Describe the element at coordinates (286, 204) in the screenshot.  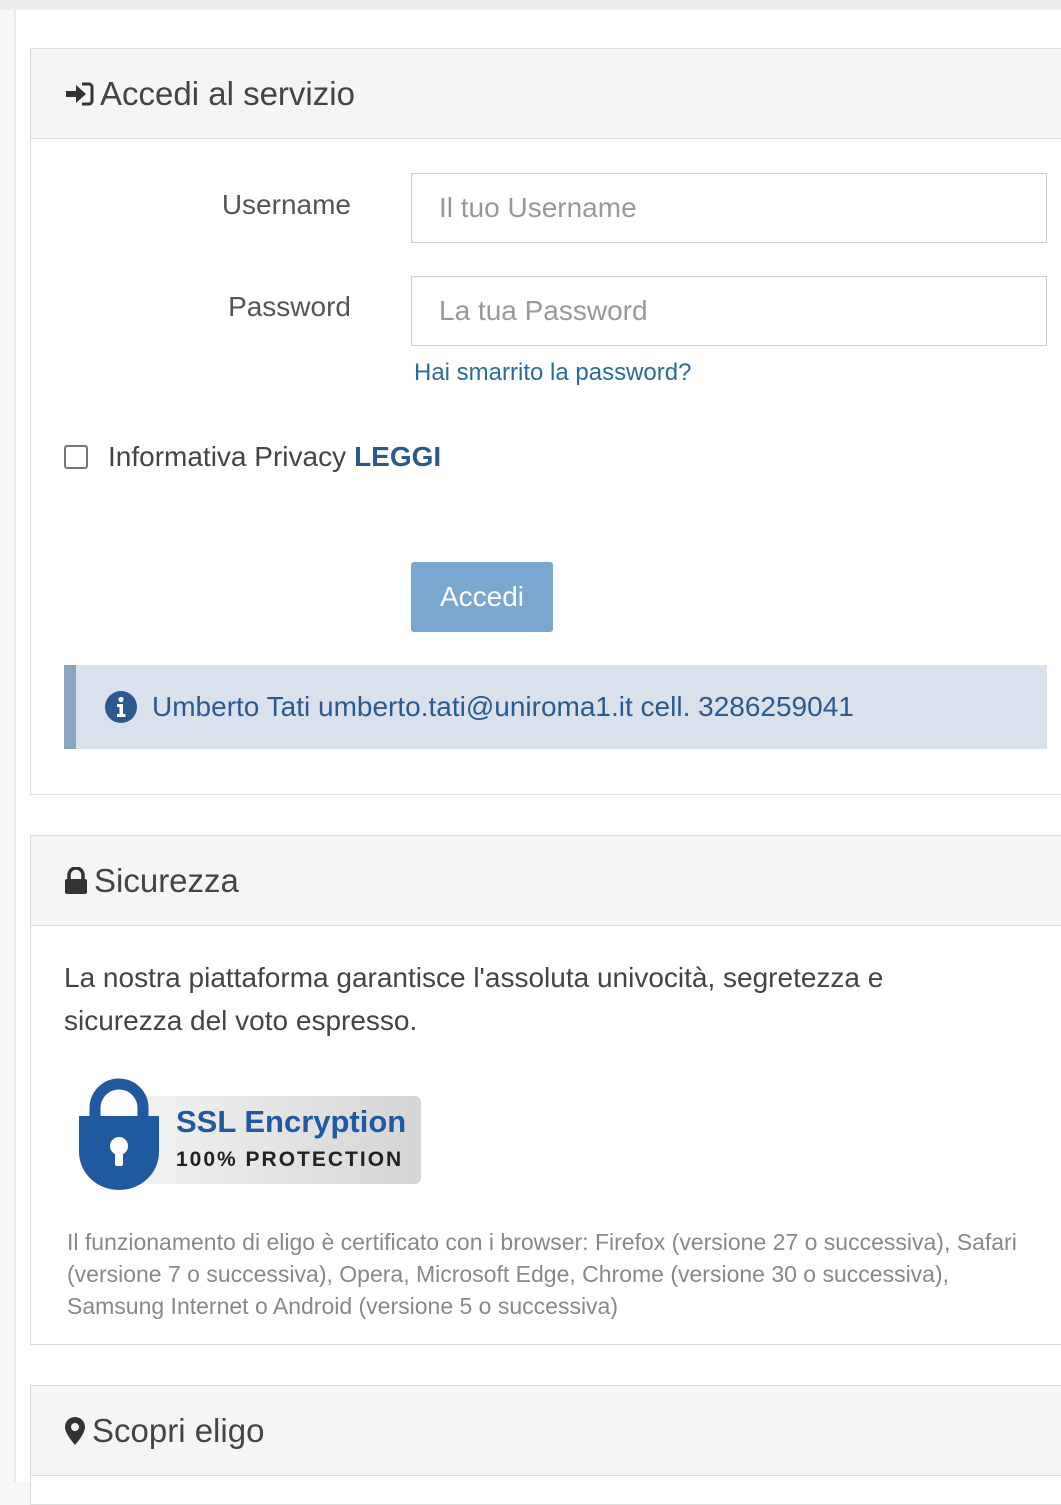
I see `username-label: Username` at that location.